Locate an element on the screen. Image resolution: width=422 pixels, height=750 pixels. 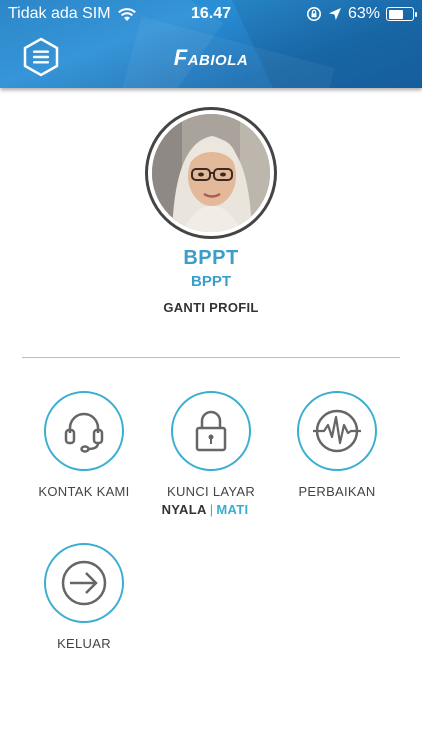
screen-lock-button: KUNCI LAYAR is located at coordinates (211, 445).